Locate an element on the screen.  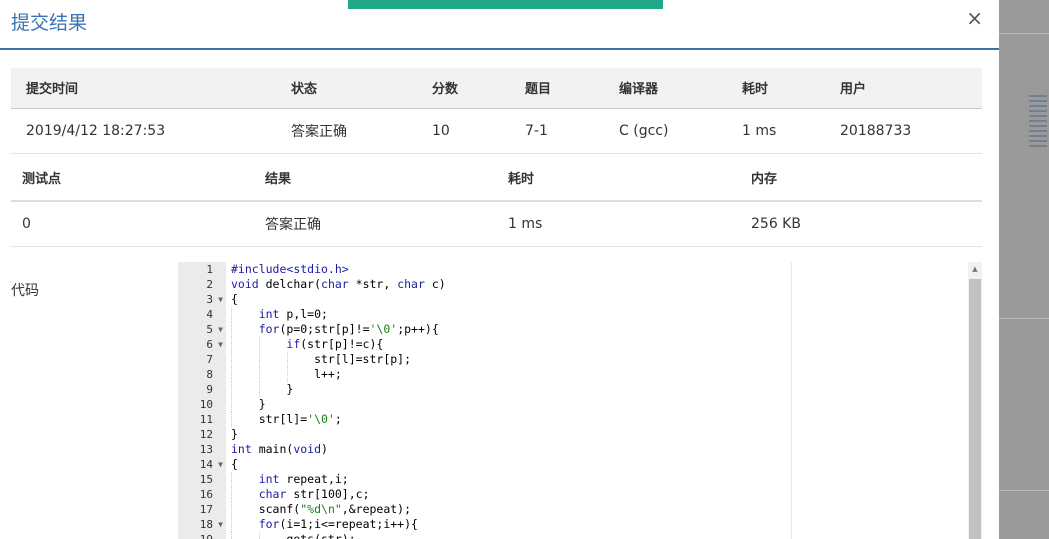
code-line: for(p=0;str[p]!='\0';p++){ is located at coordinates (348, 329).